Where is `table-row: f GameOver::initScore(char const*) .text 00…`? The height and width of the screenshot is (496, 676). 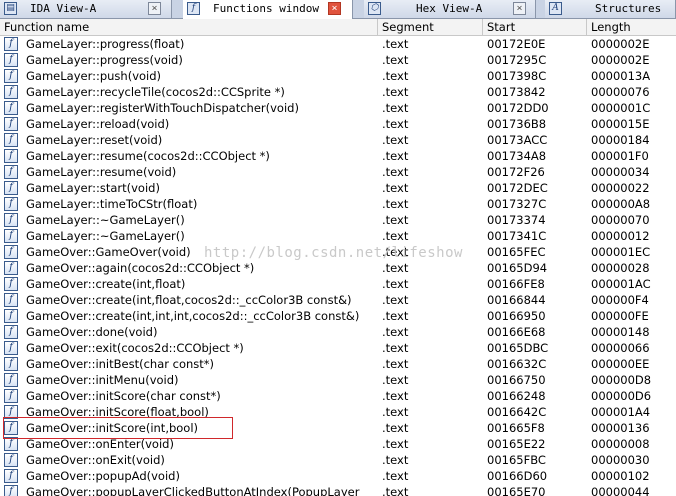
table-row: f GameOver::initScore(char const*) .text 00… is located at coordinates (338, 396).